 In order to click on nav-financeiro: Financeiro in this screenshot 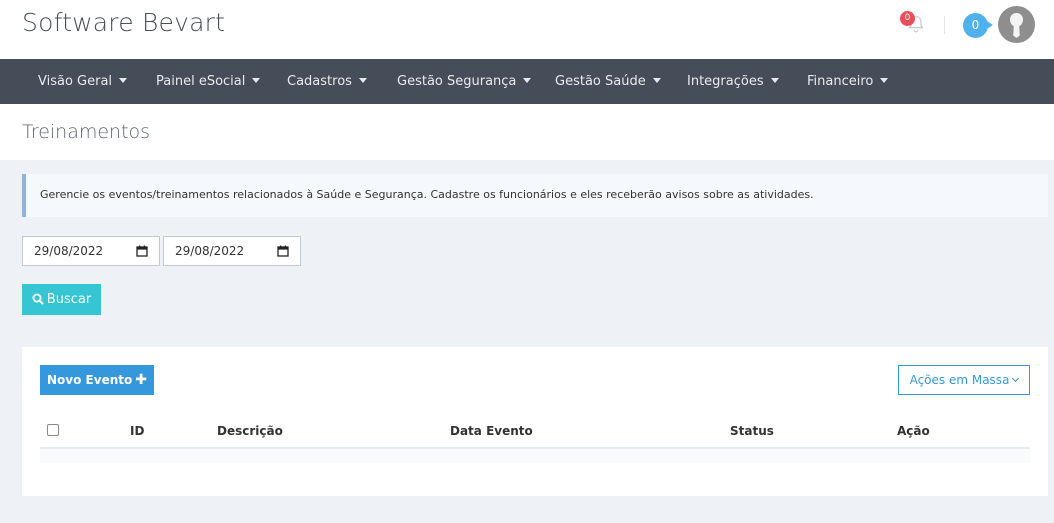, I will do `click(848, 81)`.